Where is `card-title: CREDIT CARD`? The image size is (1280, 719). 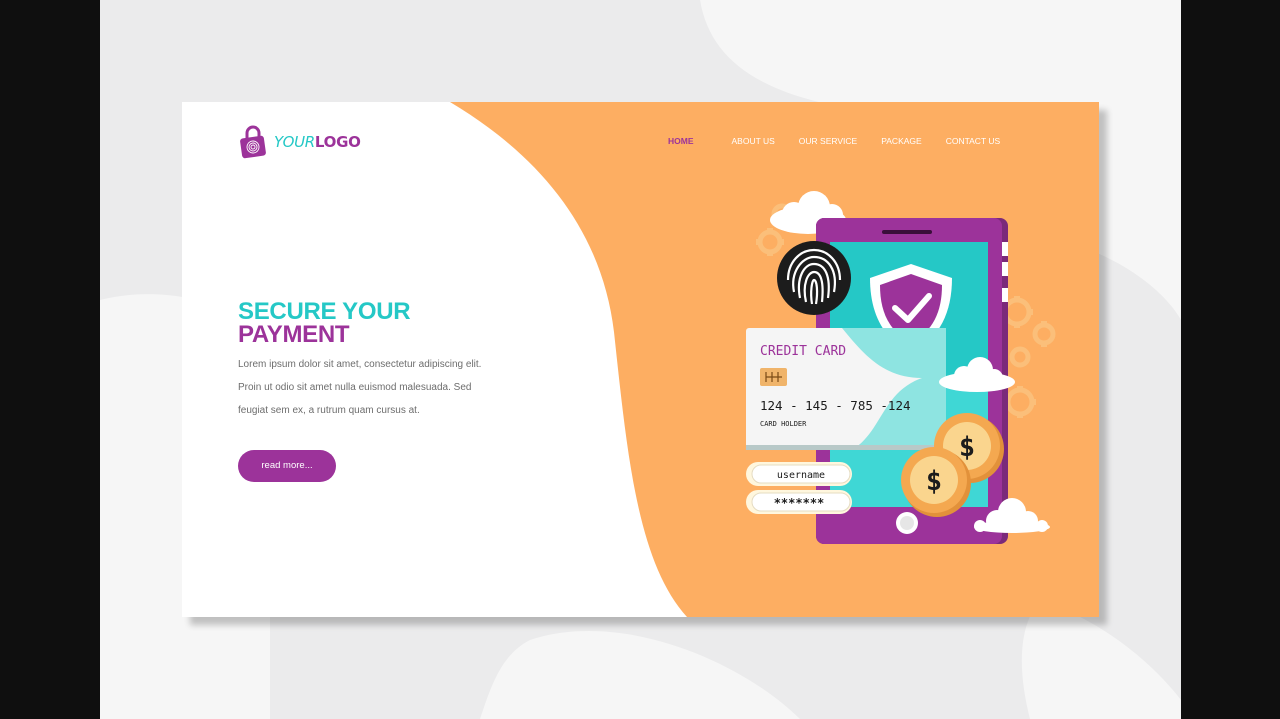
card-title: CREDIT CARD is located at coordinates (803, 351).